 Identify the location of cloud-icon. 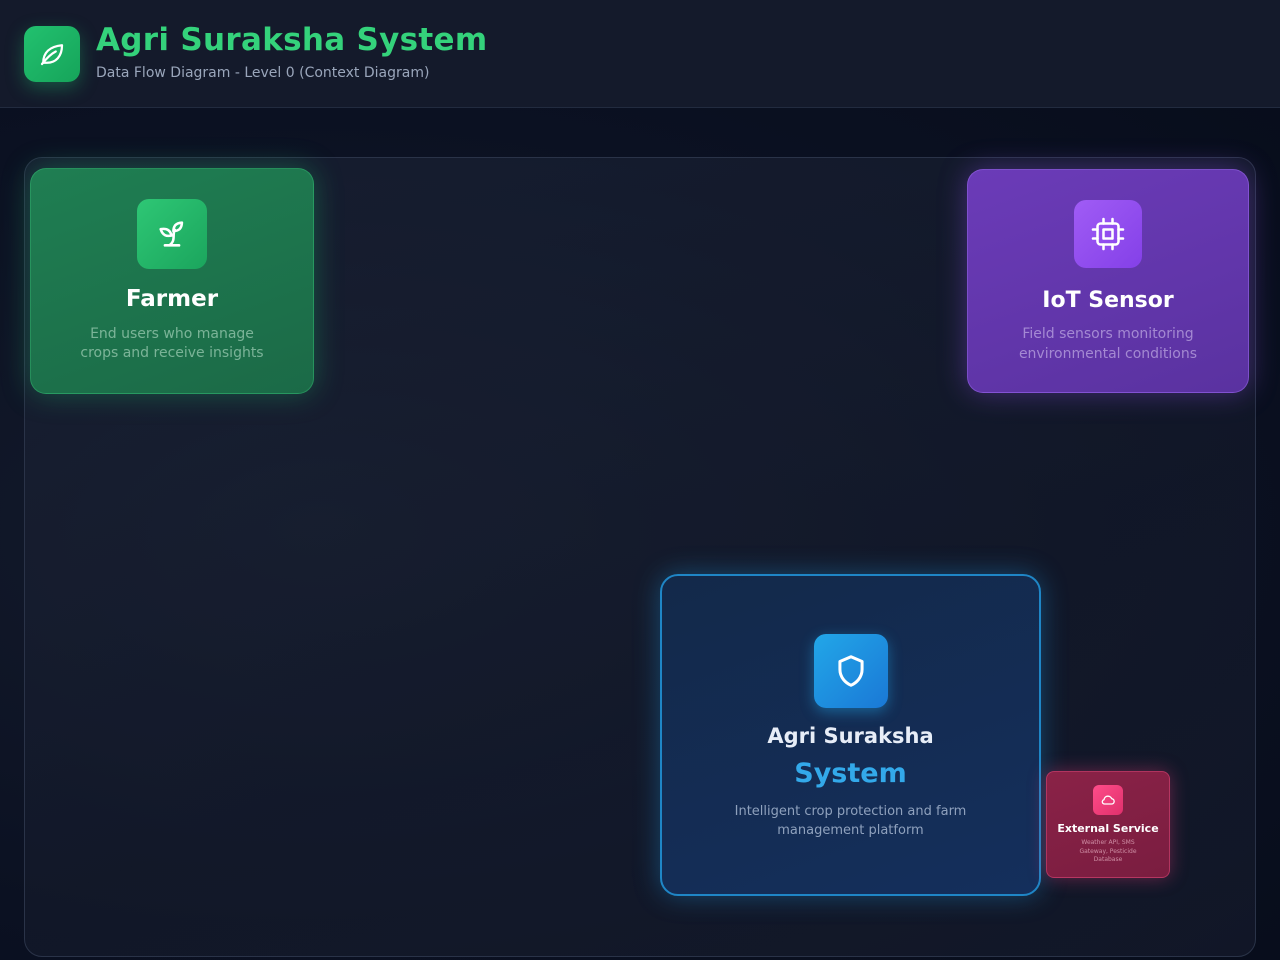
(1108, 800).